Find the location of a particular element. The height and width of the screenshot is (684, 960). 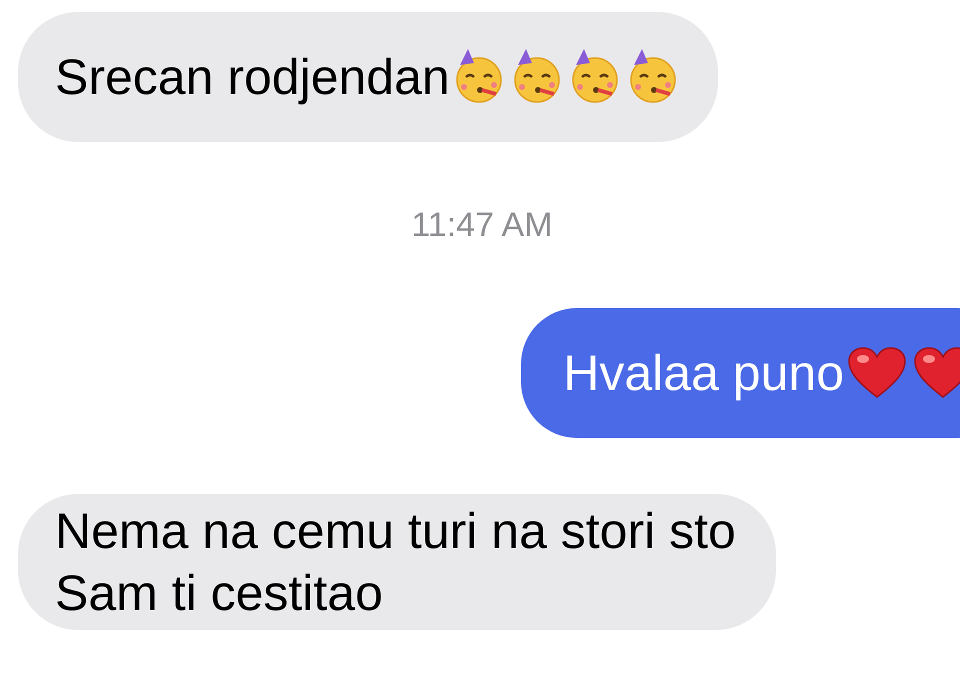

message-text: Nema na cemu turi na stori sto Sam ti cestitao is located at coordinates (395, 562).